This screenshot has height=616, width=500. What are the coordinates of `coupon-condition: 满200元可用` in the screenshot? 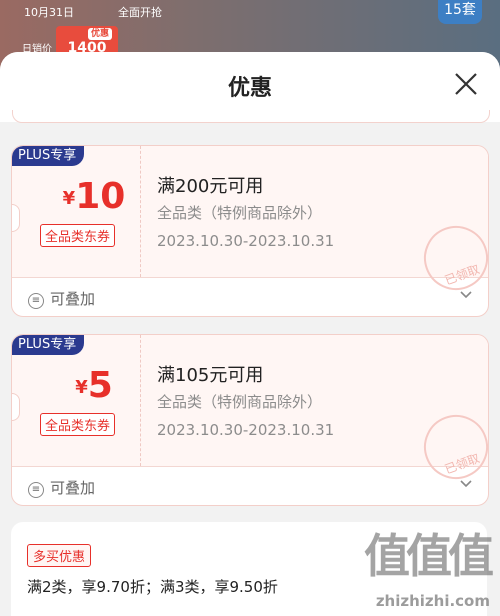 It's located at (210, 186).